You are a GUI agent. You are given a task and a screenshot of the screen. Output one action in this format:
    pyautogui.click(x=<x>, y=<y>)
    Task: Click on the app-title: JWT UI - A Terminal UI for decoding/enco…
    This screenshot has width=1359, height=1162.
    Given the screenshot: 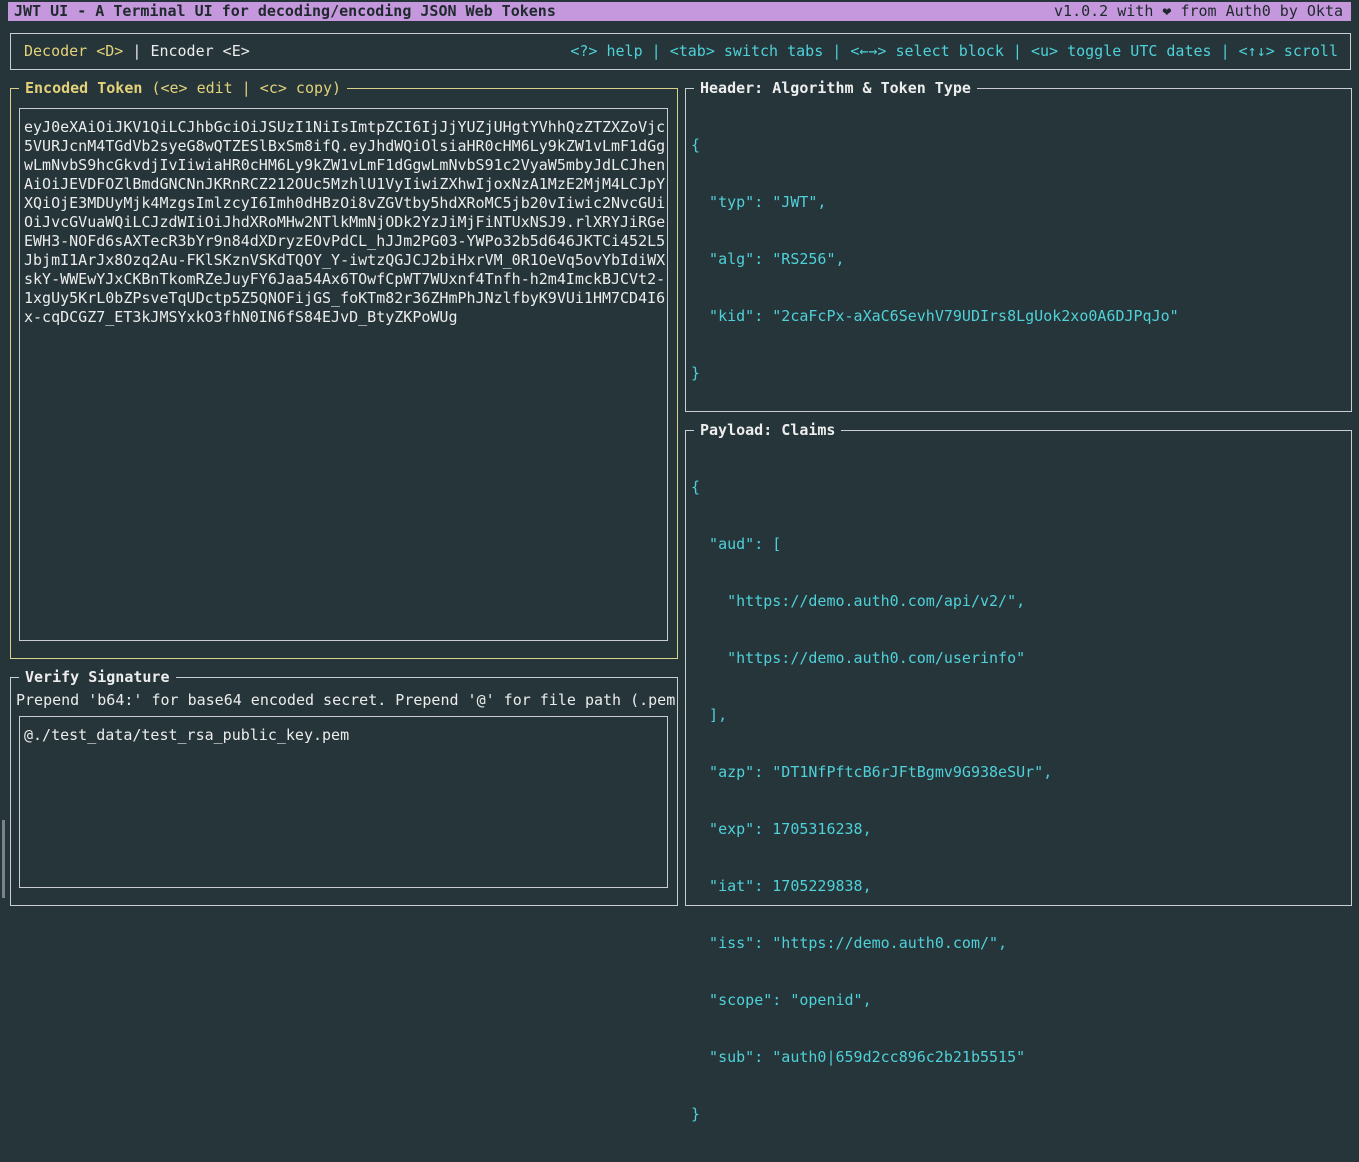 What is the action you would take?
    pyautogui.click(x=285, y=11)
    